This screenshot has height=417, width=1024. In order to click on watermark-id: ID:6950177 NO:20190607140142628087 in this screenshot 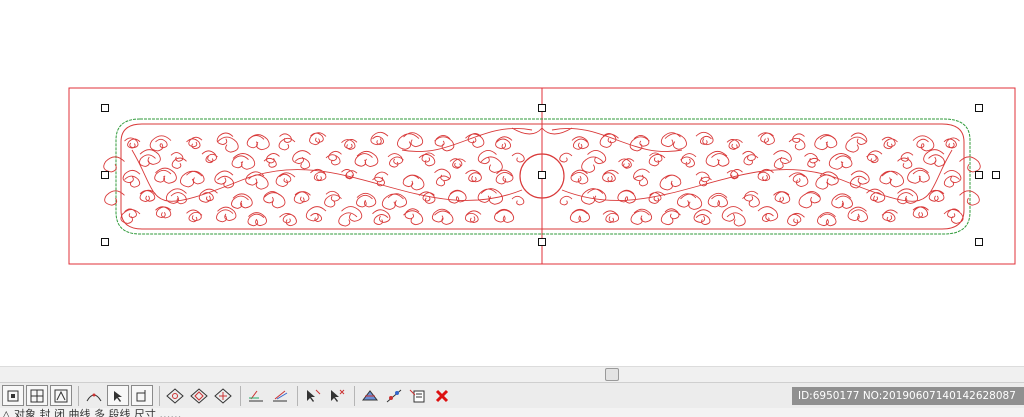, I will do `click(908, 396)`.